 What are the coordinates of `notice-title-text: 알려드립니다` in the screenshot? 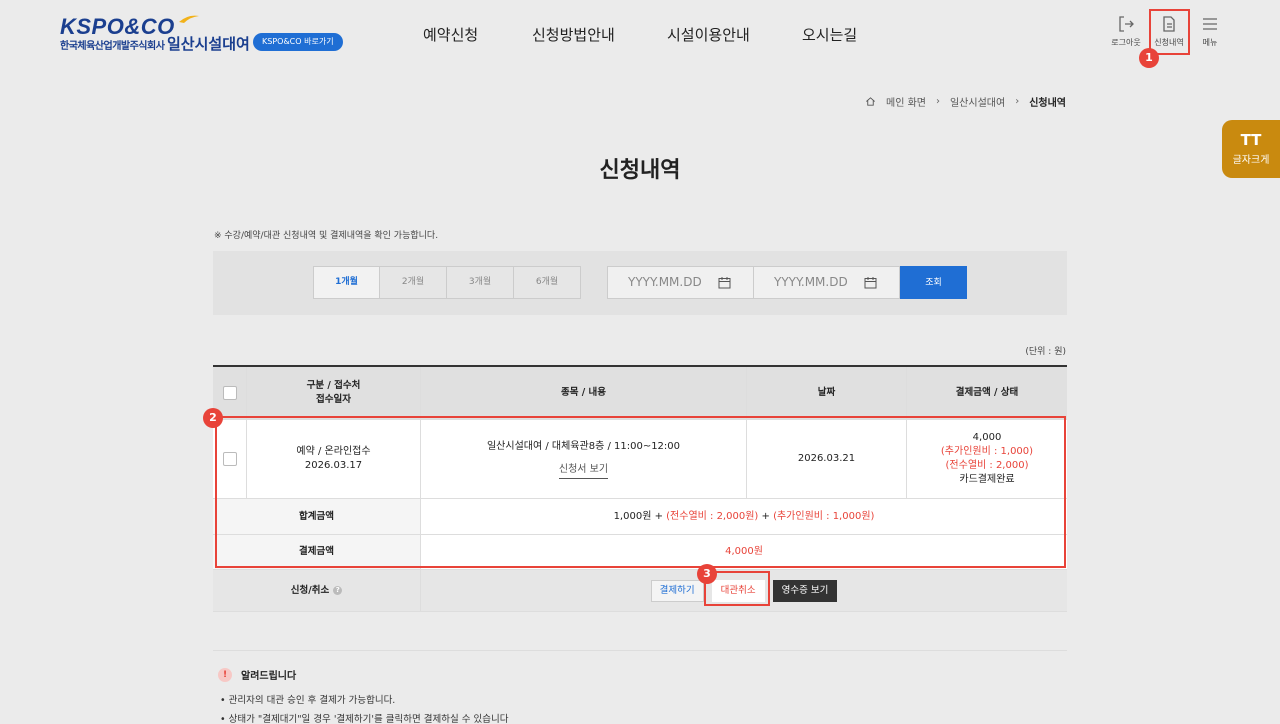 It's located at (269, 676).